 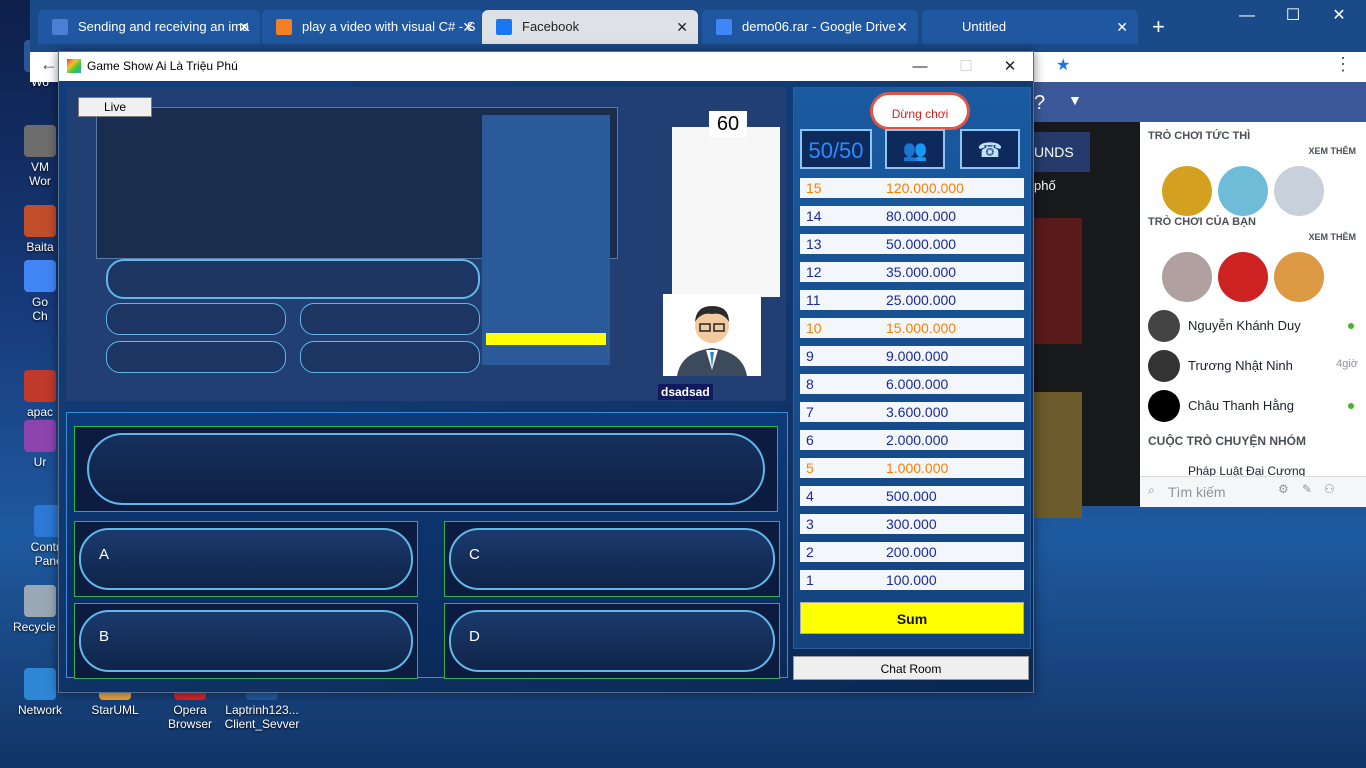 I want to click on bookmark-star-icon: ★, so click(x=1063, y=65).